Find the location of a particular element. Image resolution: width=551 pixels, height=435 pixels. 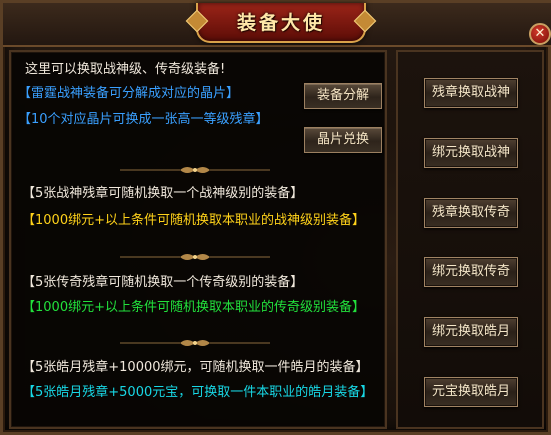

close-icon: ✕ is located at coordinates (540, 33).